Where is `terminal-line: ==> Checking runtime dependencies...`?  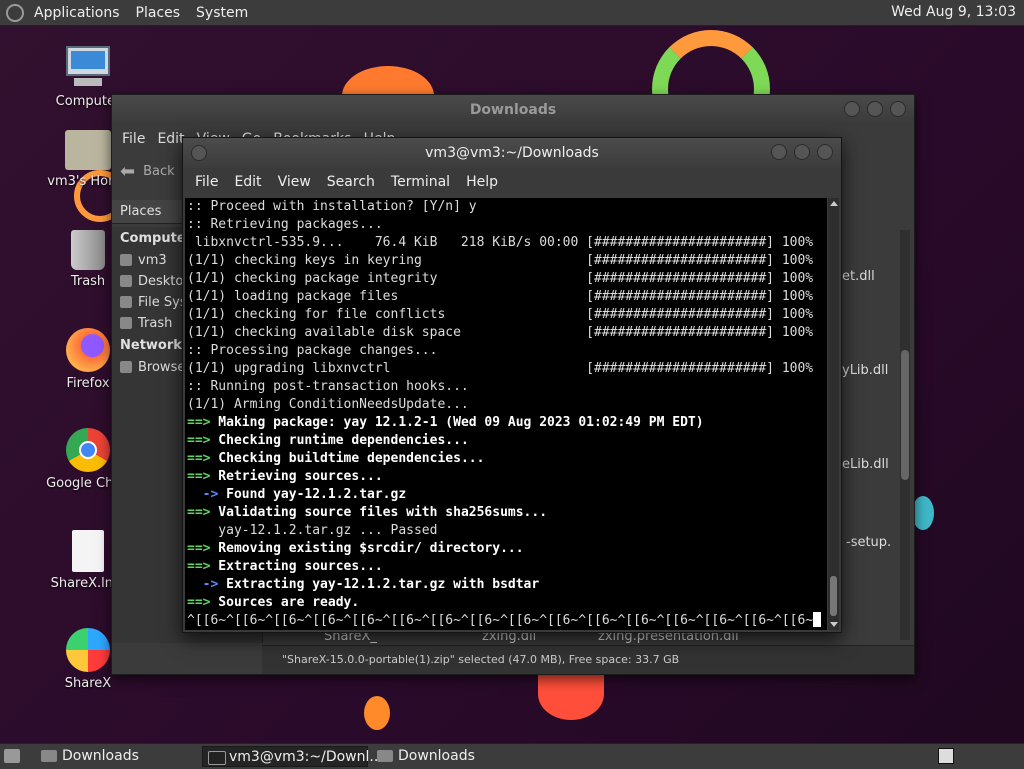 terminal-line: ==> Checking runtime dependencies... is located at coordinates (506, 441).